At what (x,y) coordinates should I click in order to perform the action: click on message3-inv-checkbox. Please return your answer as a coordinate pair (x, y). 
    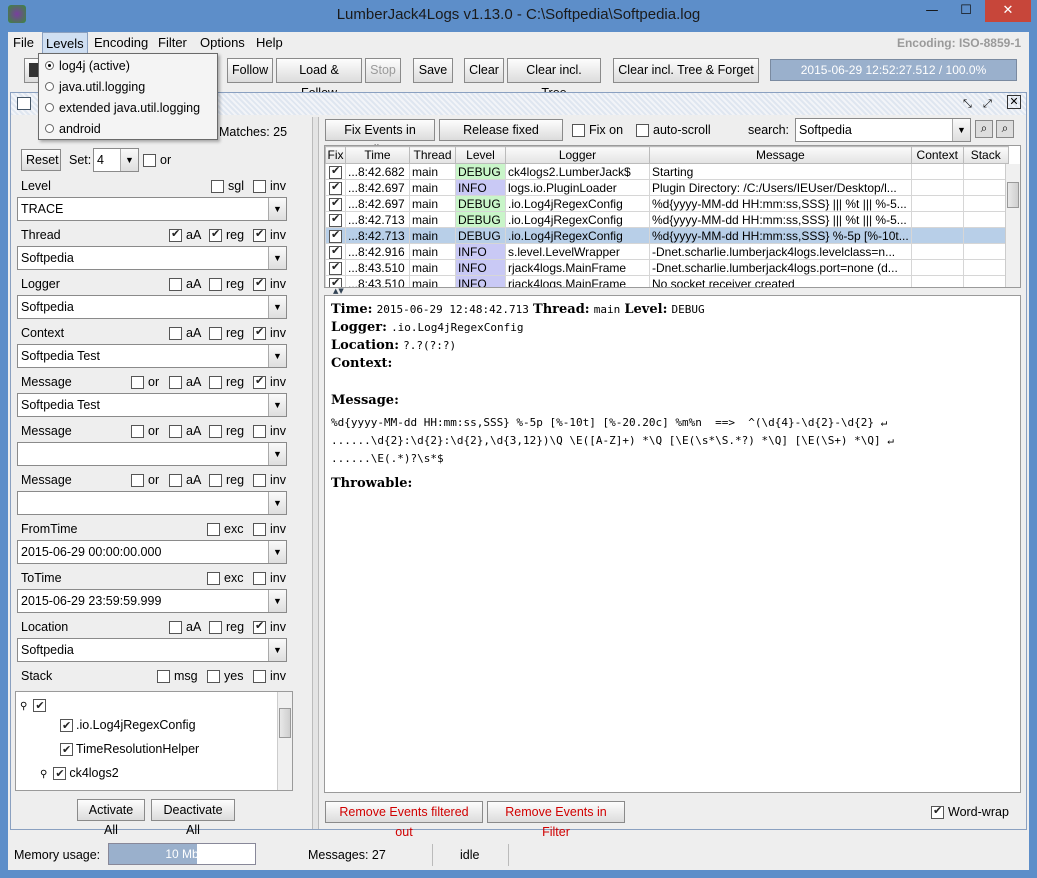
    Looking at the image, I should click on (259, 481).